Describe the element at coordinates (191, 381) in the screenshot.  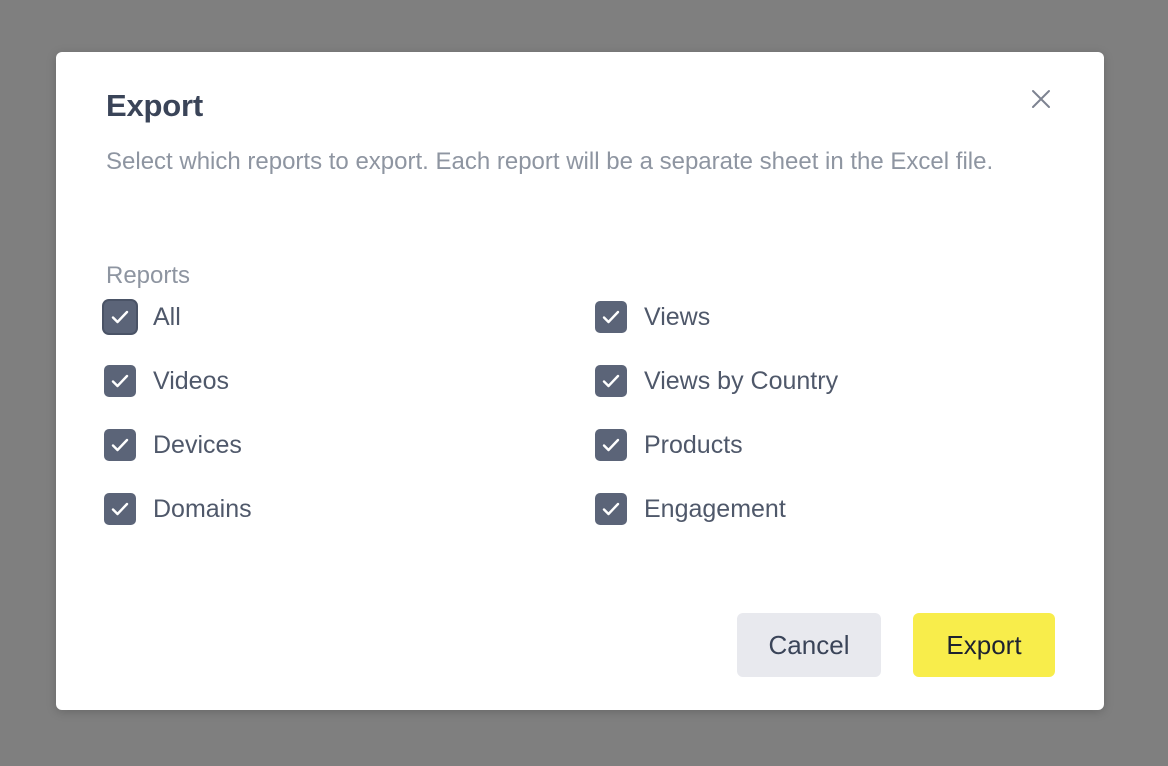
I see `option-label: Videos` at that location.